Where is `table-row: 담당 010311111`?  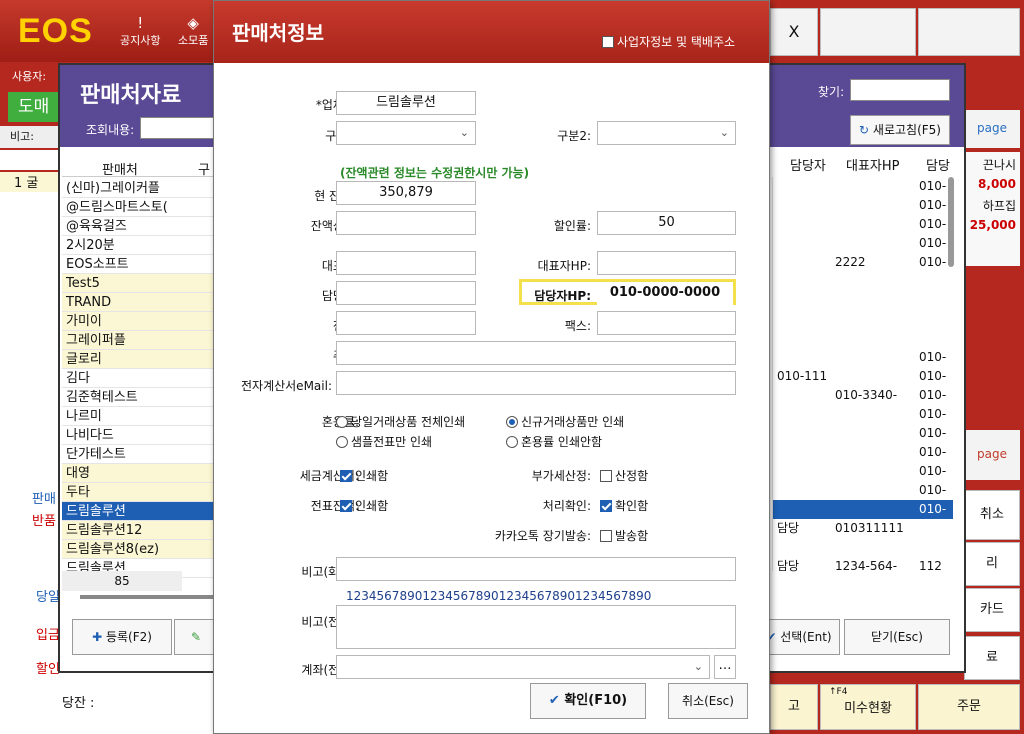 table-row: 담당 010311111 is located at coordinates (863, 528).